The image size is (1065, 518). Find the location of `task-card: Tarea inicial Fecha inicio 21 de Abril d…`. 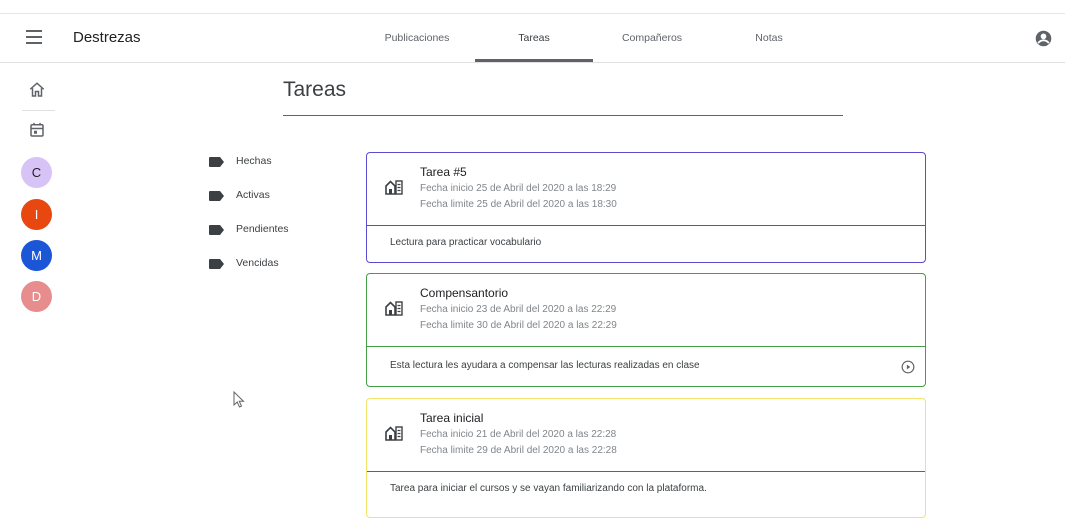

task-card: Tarea inicial Fecha inicio 21 de Abril d… is located at coordinates (646, 458).